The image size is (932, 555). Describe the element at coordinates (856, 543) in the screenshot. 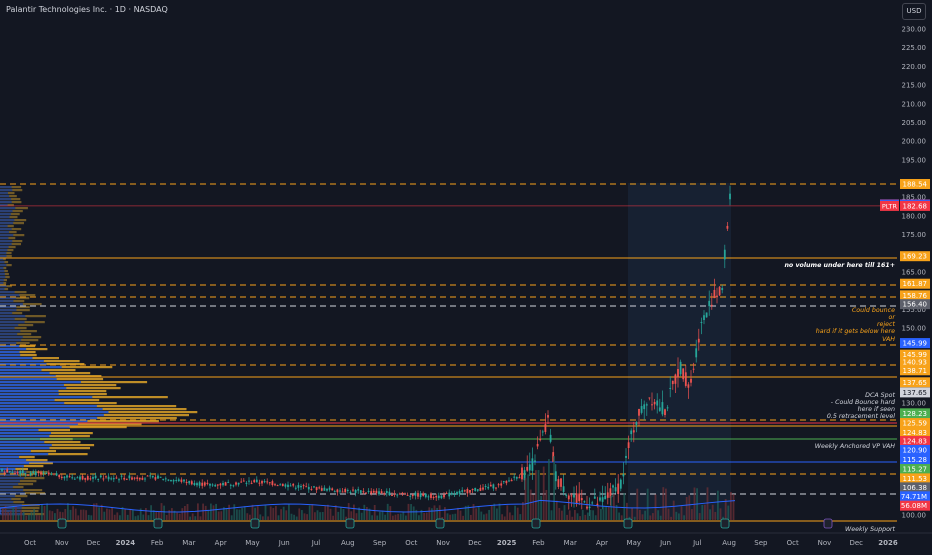

I see `x-tick-label: Dec` at that location.